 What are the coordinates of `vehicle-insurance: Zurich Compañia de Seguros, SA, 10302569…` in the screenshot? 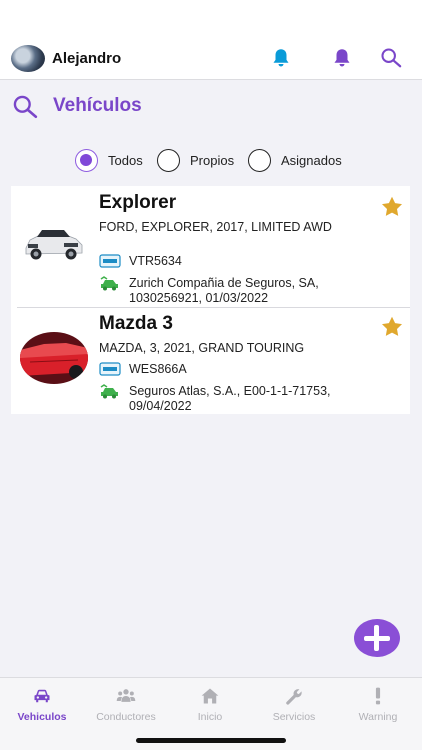 It's located at (224, 290).